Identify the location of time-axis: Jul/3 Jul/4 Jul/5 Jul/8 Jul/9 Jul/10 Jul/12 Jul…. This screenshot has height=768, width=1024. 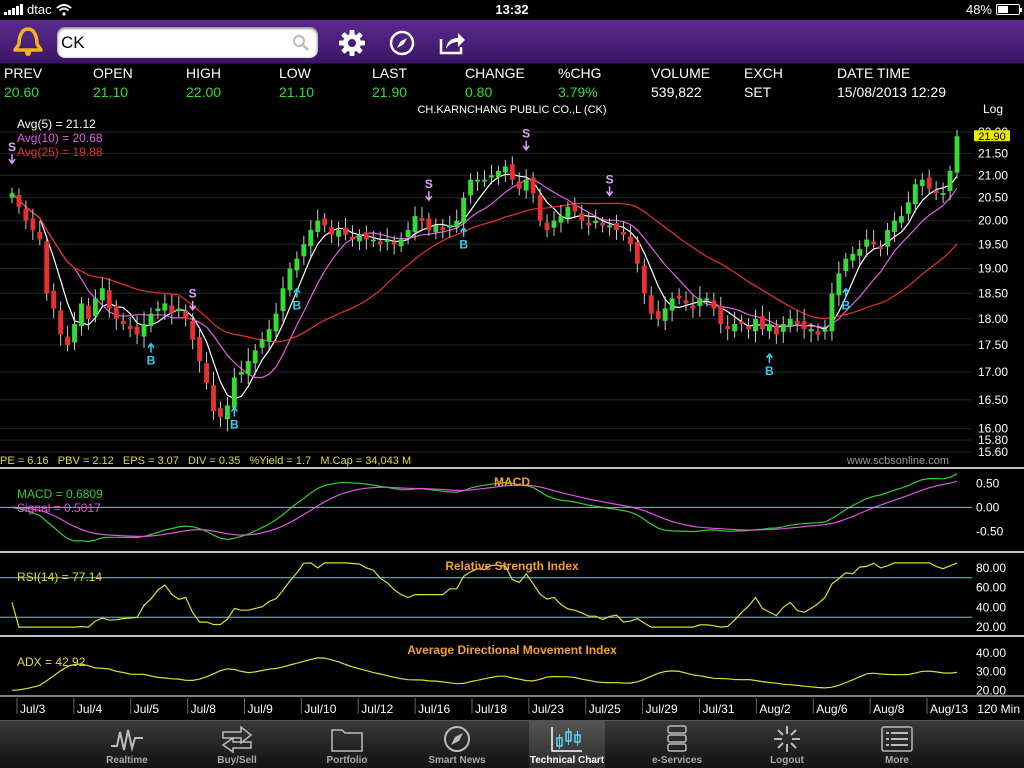
(492, 707).